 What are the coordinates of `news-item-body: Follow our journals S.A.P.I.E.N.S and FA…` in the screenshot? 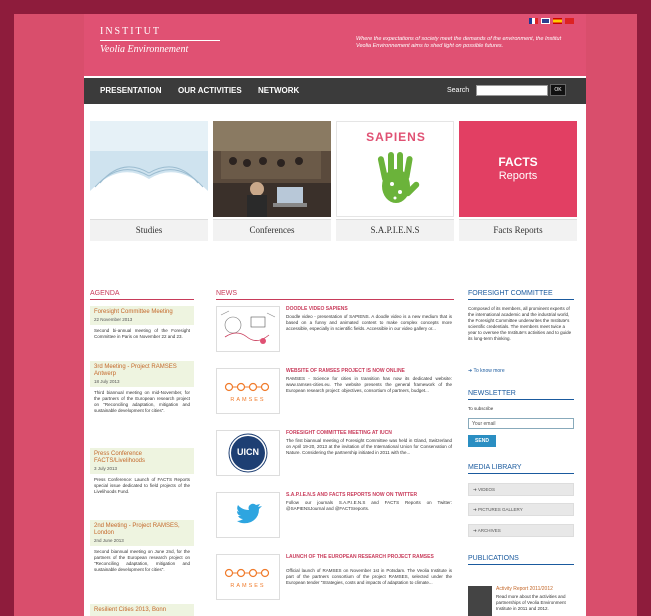 It's located at (369, 505).